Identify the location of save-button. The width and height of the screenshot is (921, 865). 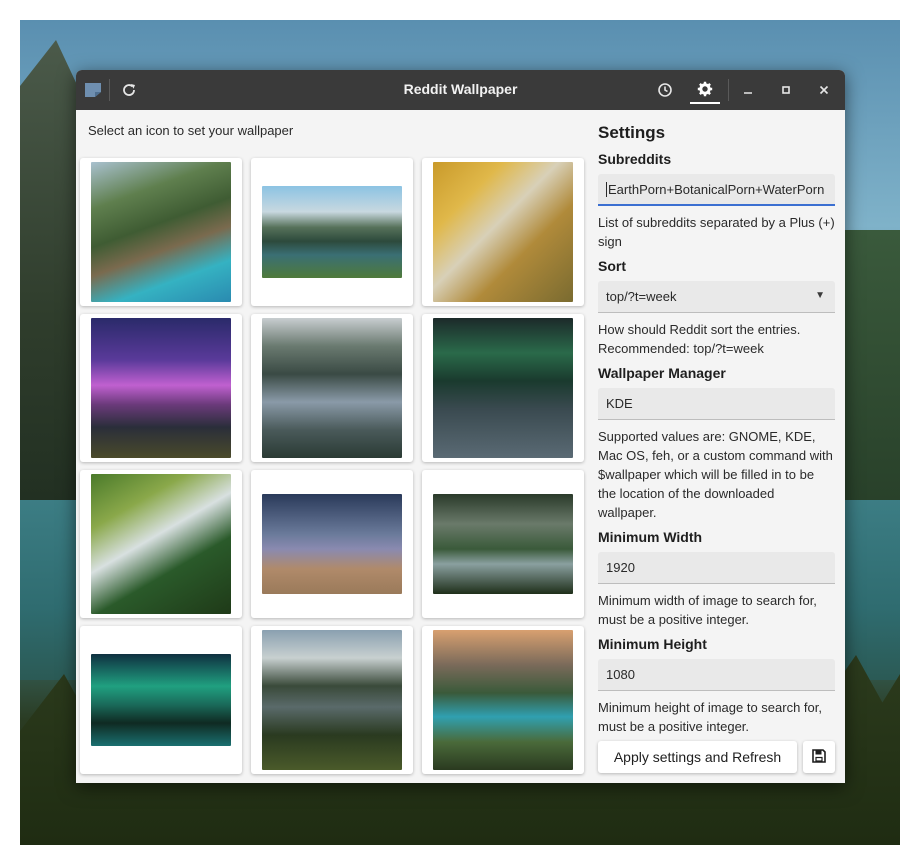
(819, 757).